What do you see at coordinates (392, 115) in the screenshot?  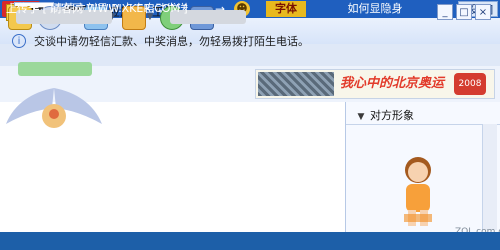 I see `profile-panel-title: 对方形象` at bounding box center [392, 115].